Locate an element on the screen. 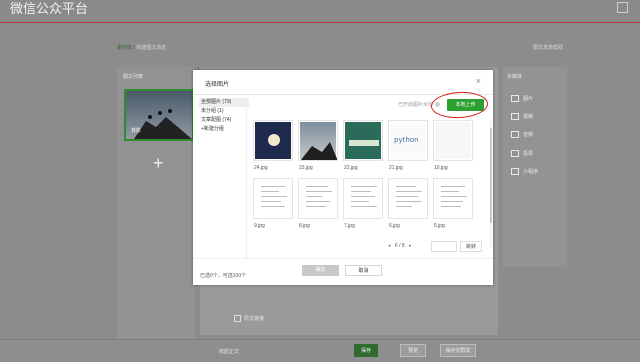 The image size is (640, 362). audio-icon is located at coordinates (515, 135).